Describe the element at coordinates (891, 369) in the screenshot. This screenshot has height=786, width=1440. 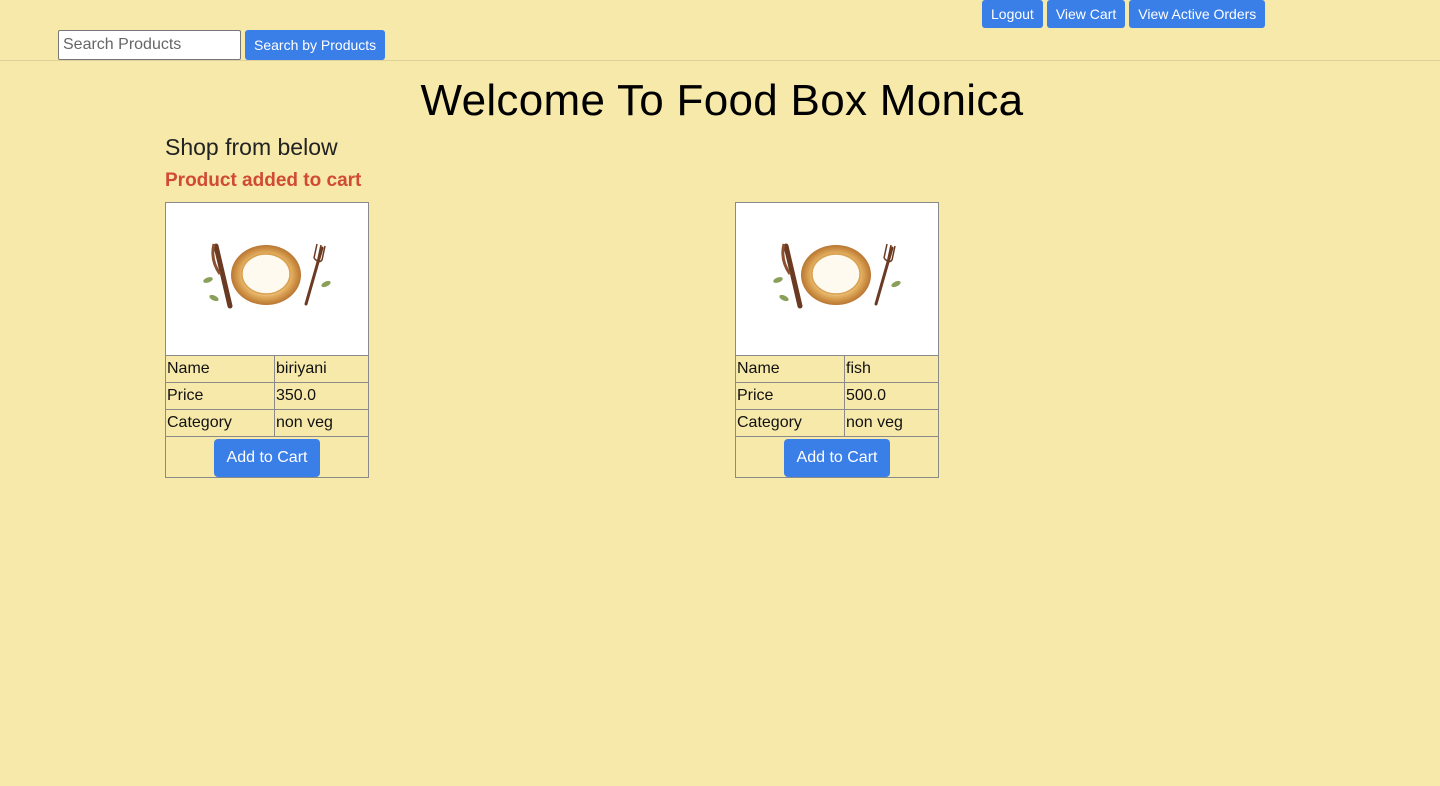
I see `name-value: fish` at that location.